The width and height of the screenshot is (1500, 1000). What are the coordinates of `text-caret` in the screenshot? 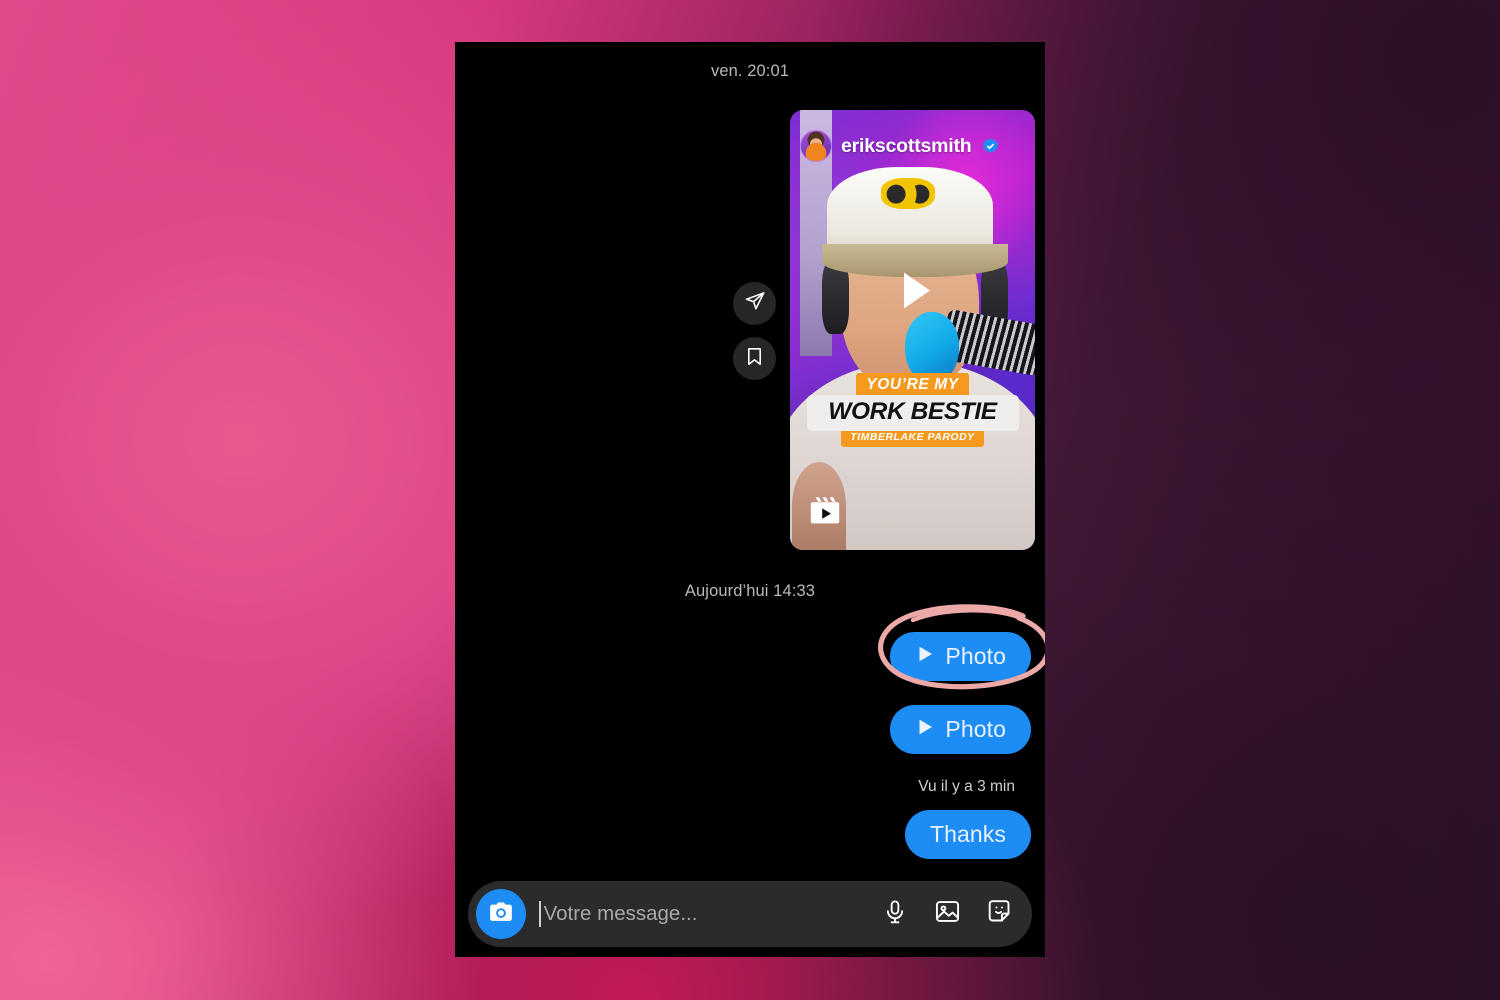 It's located at (540, 914).